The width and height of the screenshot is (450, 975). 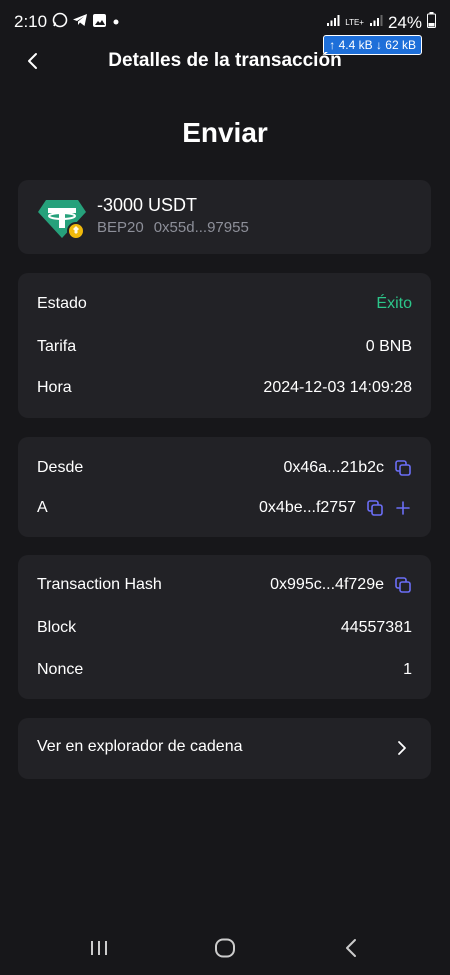 I want to click on system-back-button, so click(x=351, y=948).